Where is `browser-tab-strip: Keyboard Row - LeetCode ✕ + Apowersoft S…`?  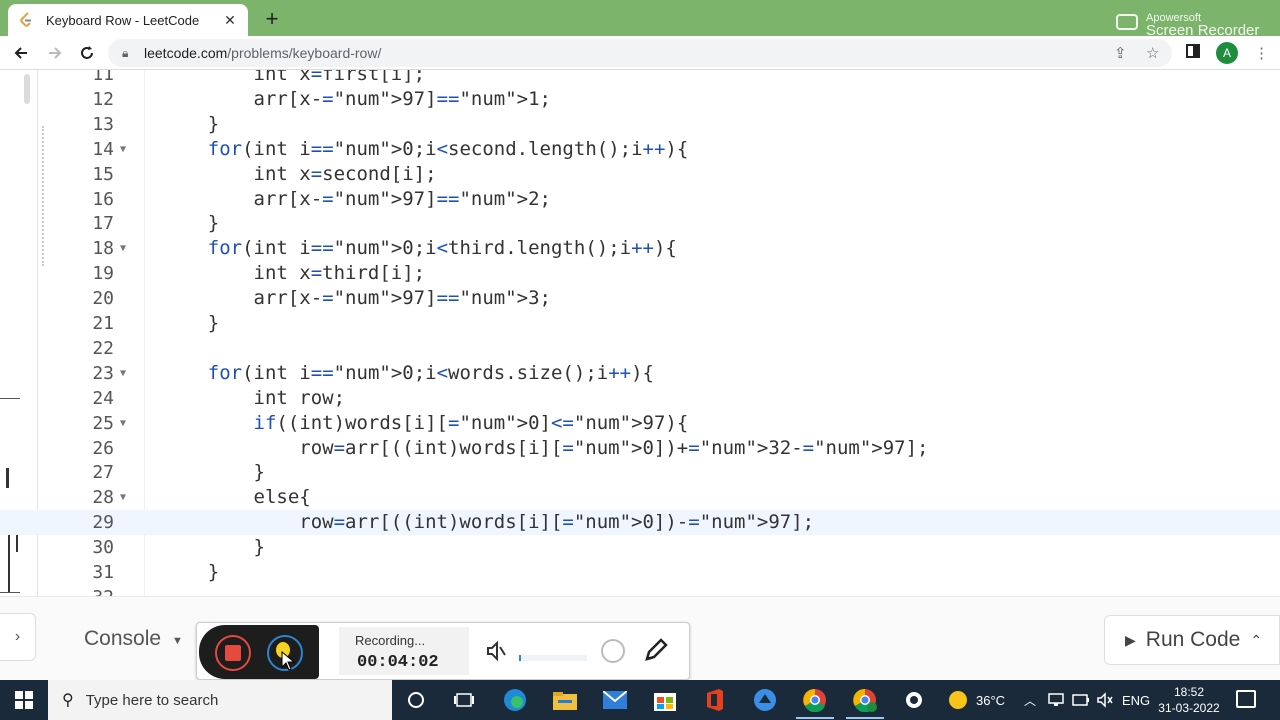 browser-tab-strip: Keyboard Row - LeetCode ✕ + Apowersoft S… is located at coordinates (640, 19).